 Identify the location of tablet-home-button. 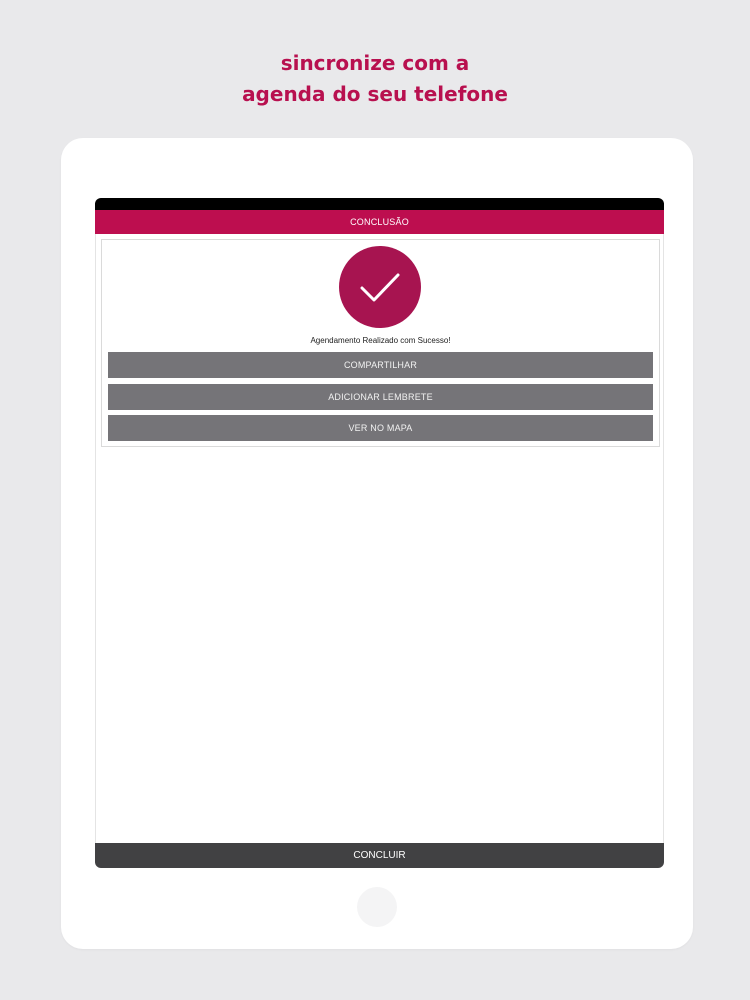
(377, 907).